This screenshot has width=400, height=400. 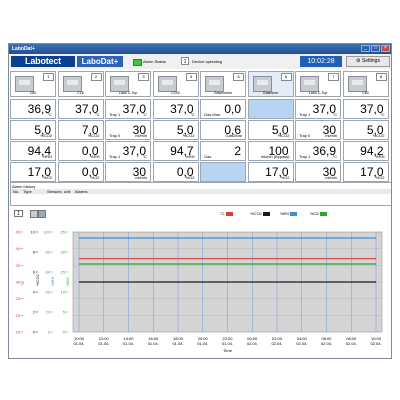 I want to click on chamber-tile: 8 C60, so click(x=365, y=84).